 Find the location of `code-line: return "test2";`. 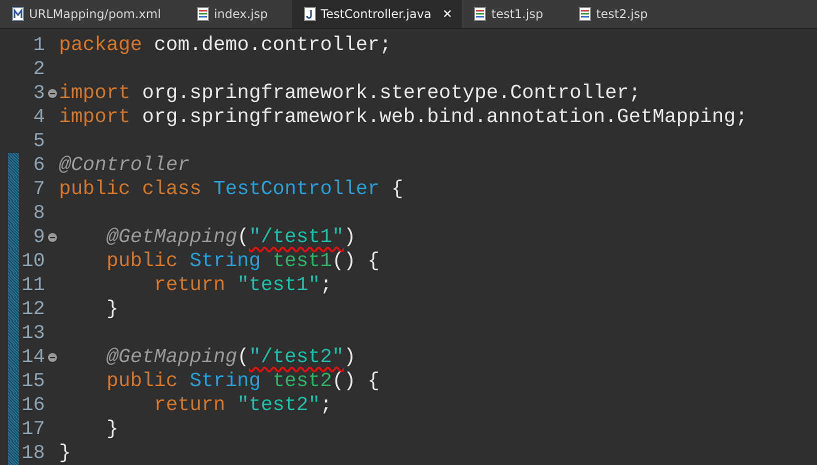

code-line: return "test2"; is located at coordinates (242, 405).